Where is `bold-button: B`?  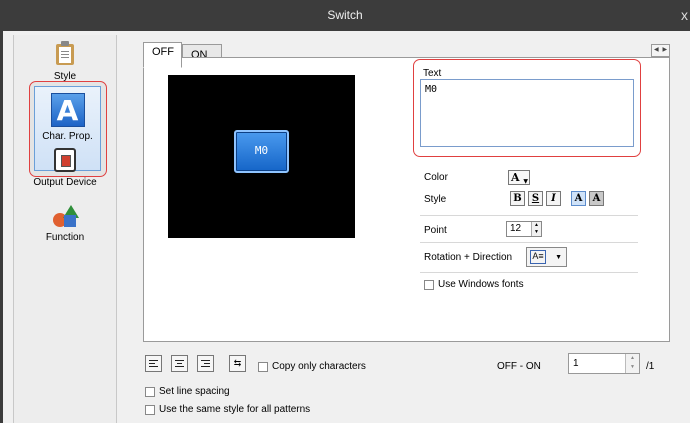
bold-button: B is located at coordinates (517, 198).